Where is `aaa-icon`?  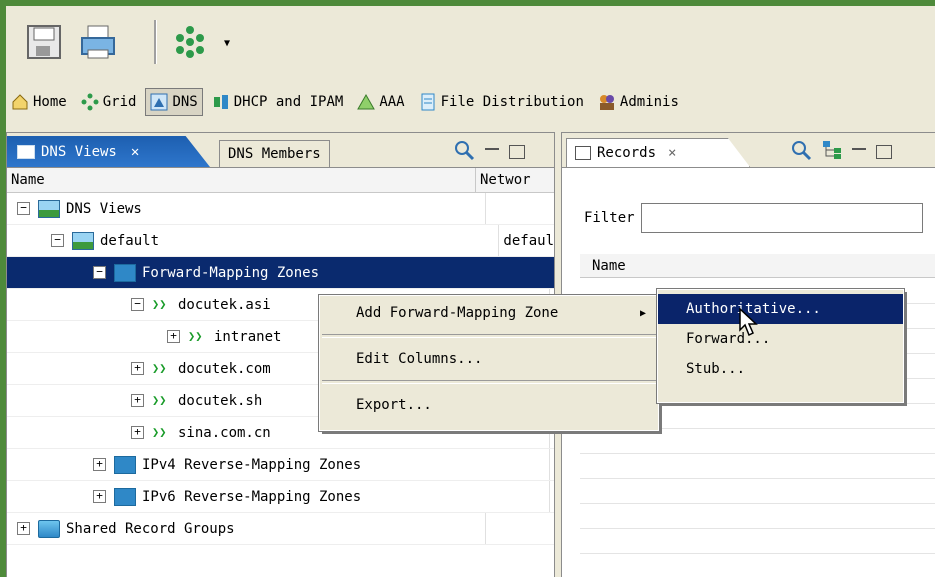 aaa-icon is located at coordinates (366, 102).